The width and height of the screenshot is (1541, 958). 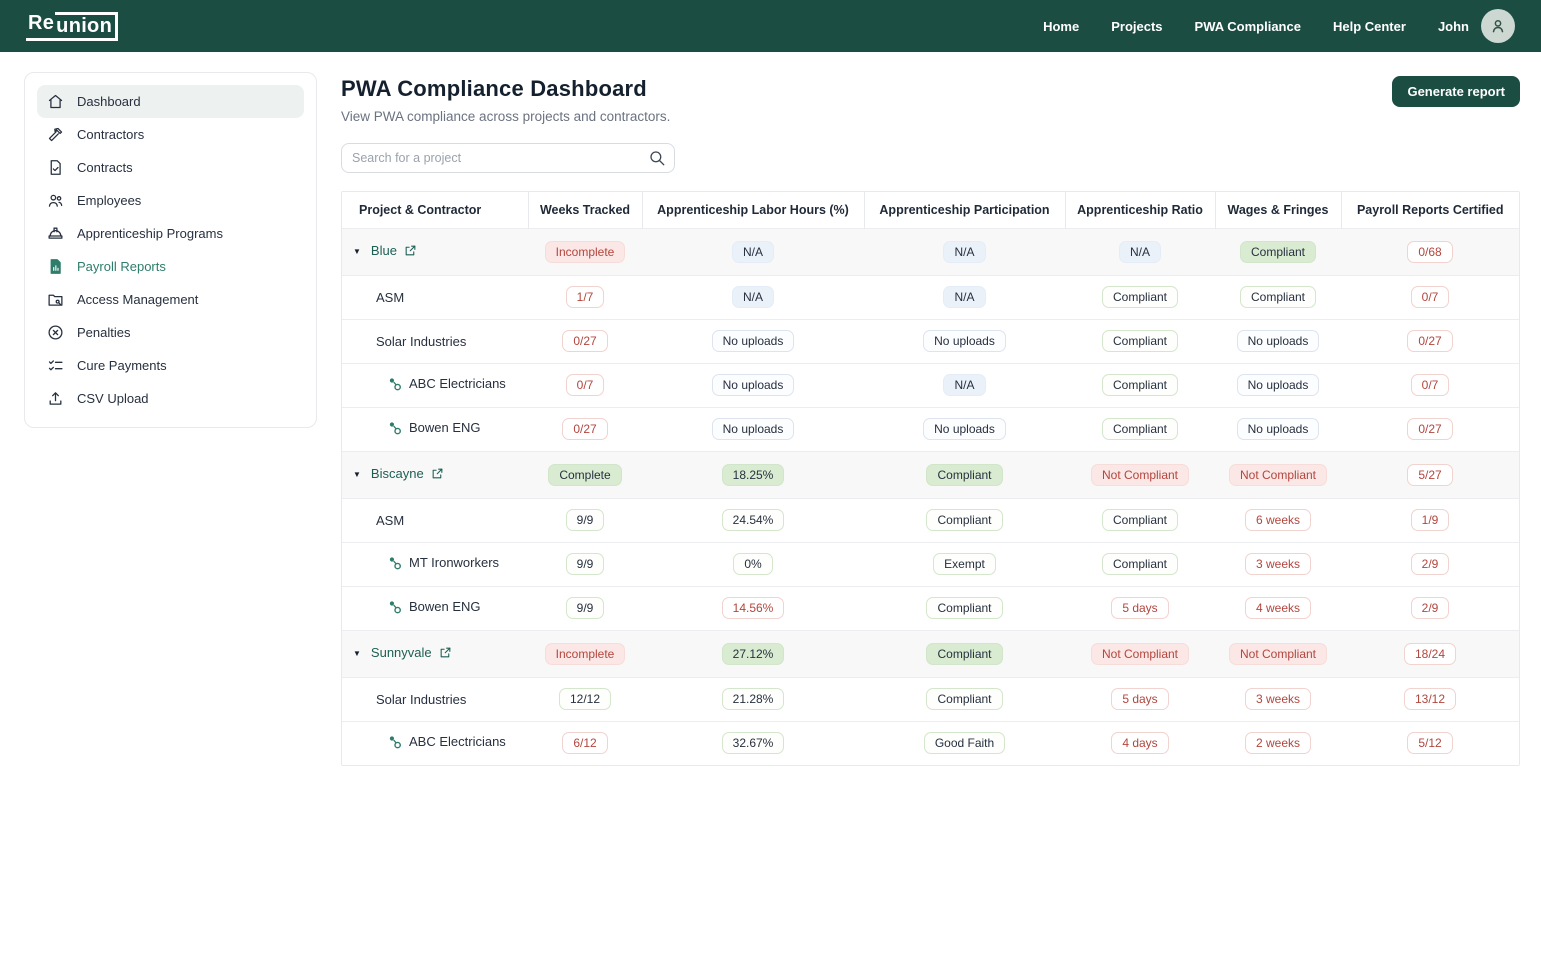 What do you see at coordinates (1430, 743) in the screenshot?
I see `status-badge: 5/12` at bounding box center [1430, 743].